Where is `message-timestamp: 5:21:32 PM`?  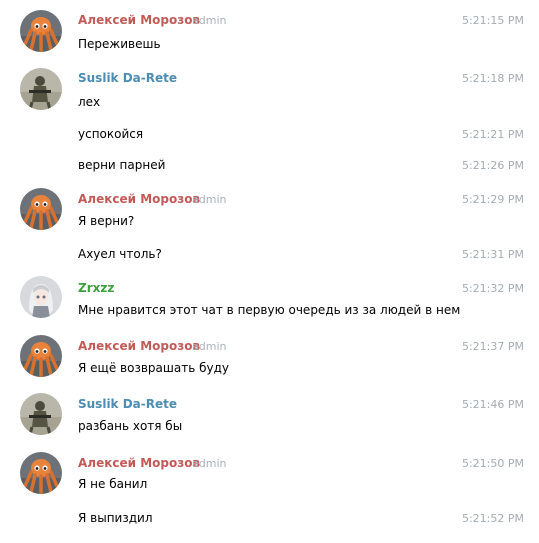 message-timestamp: 5:21:32 PM is located at coordinates (492, 288).